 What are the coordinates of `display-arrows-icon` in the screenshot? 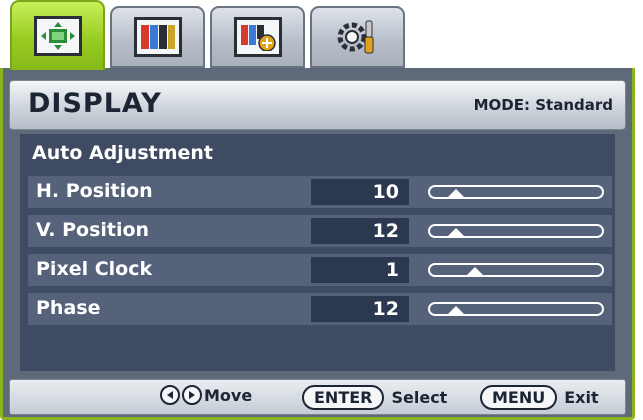 It's located at (57, 36).